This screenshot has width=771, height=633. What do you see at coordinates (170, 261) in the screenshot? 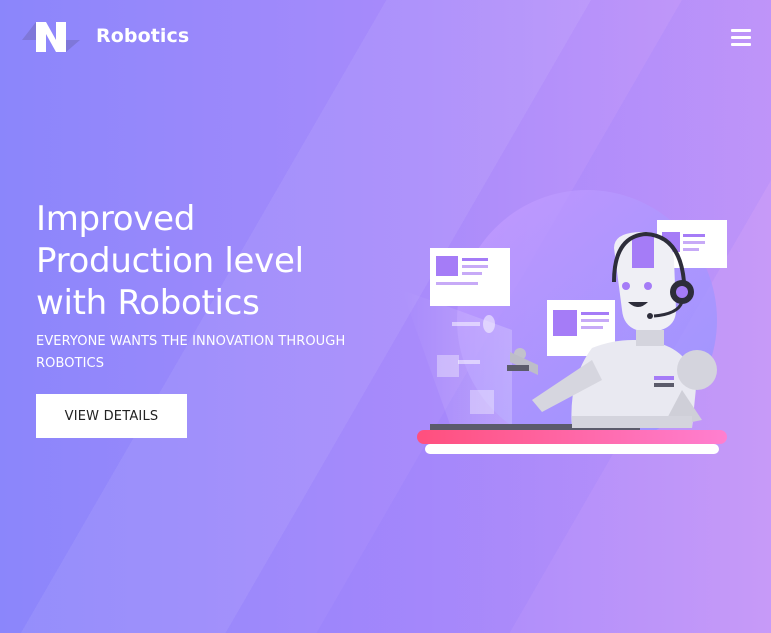
I see `hero-title-line: Production level` at bounding box center [170, 261].